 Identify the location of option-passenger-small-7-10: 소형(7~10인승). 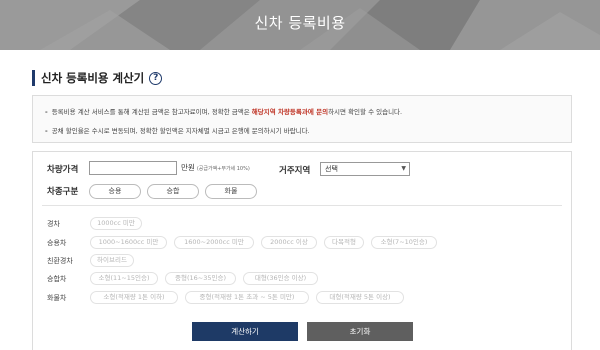
(404, 242).